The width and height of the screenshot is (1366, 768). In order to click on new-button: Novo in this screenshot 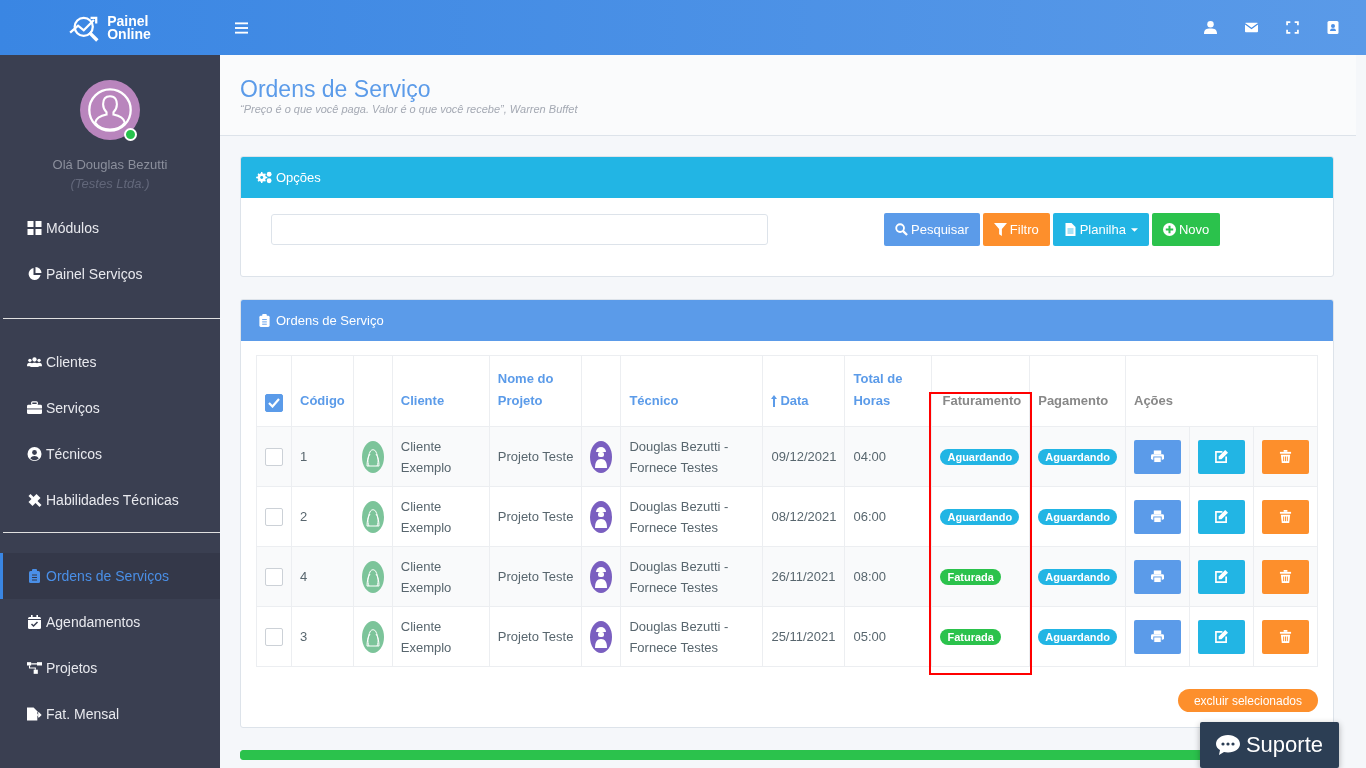, I will do `click(1186, 229)`.